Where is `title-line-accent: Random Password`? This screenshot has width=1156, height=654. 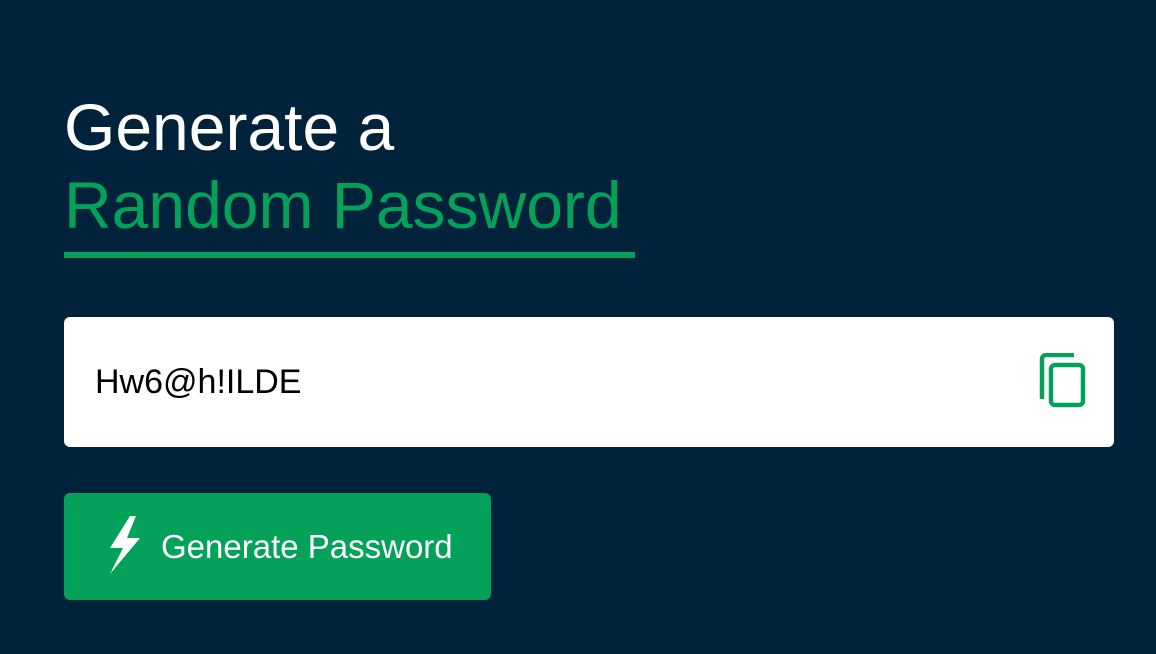 title-line-accent: Random Password is located at coordinates (343, 205).